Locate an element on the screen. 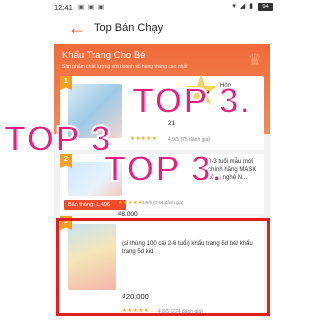  monthly-sold-badge: Bán tháng: 1,496 is located at coordinates (95, 205).